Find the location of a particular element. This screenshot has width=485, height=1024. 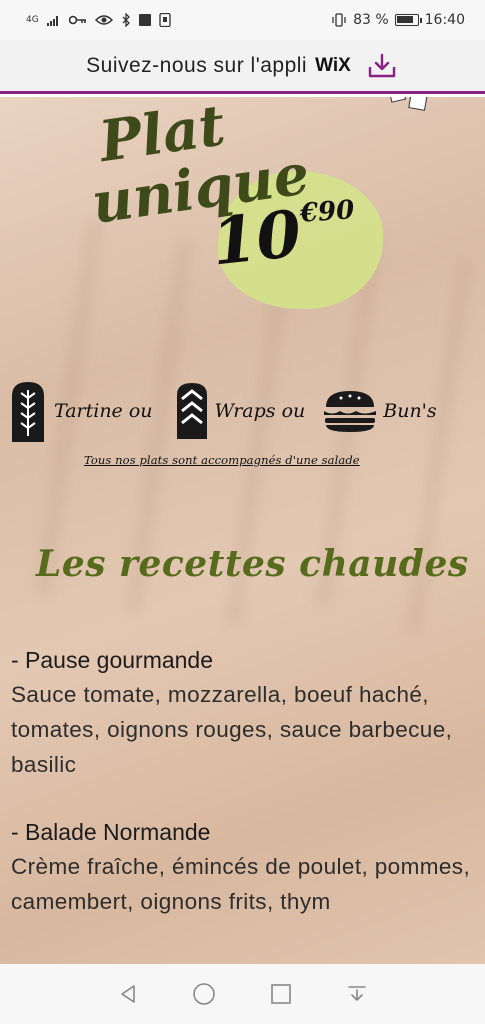

battery-percent: 83 % is located at coordinates (371, 20).